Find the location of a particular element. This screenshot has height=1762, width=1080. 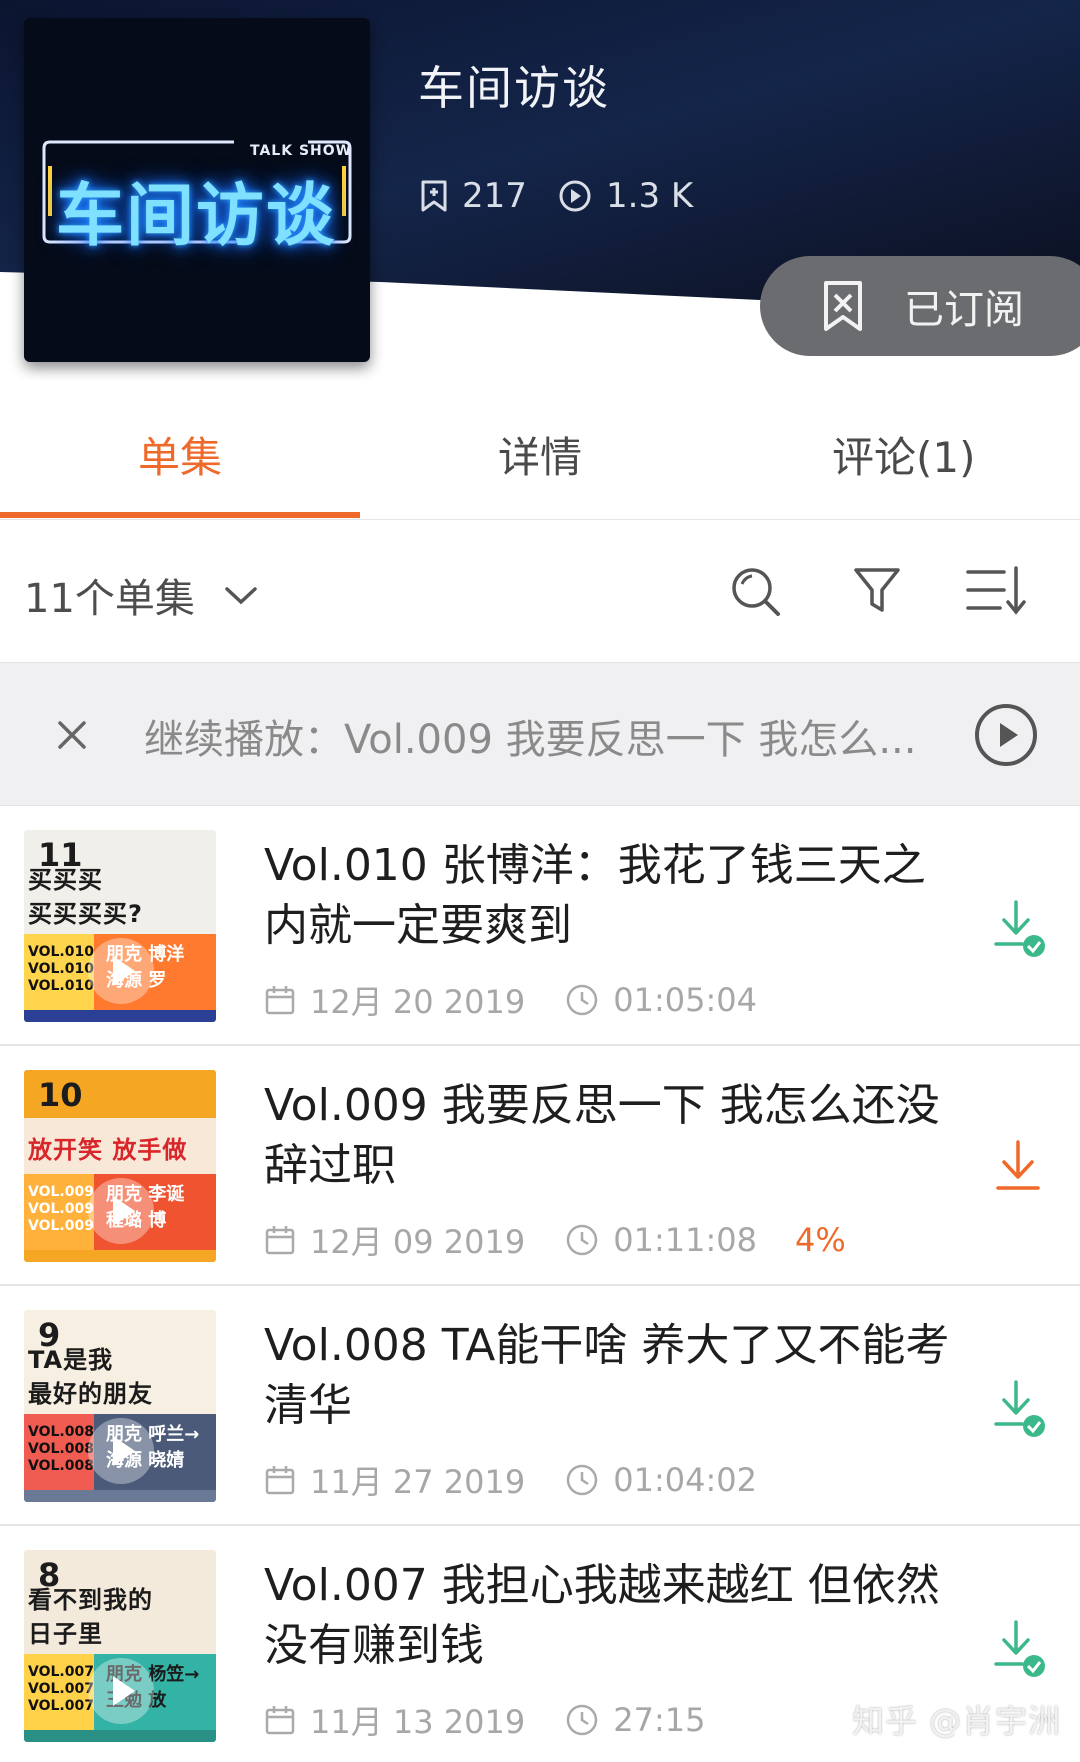

plays-value: 1.3 K is located at coordinates (650, 196).